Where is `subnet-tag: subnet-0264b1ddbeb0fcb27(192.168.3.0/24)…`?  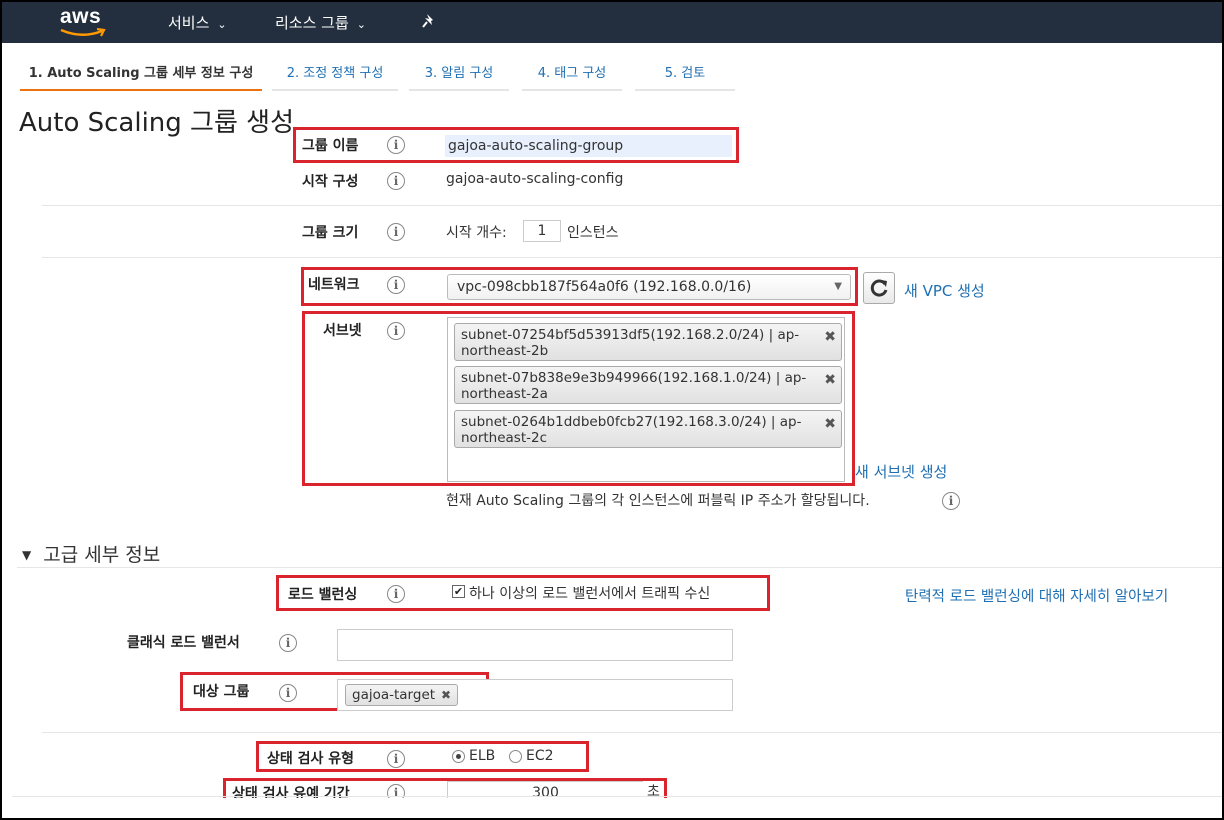 subnet-tag: subnet-0264b1ddbeb0fcb27(192.168.3.0/24)… is located at coordinates (648, 429).